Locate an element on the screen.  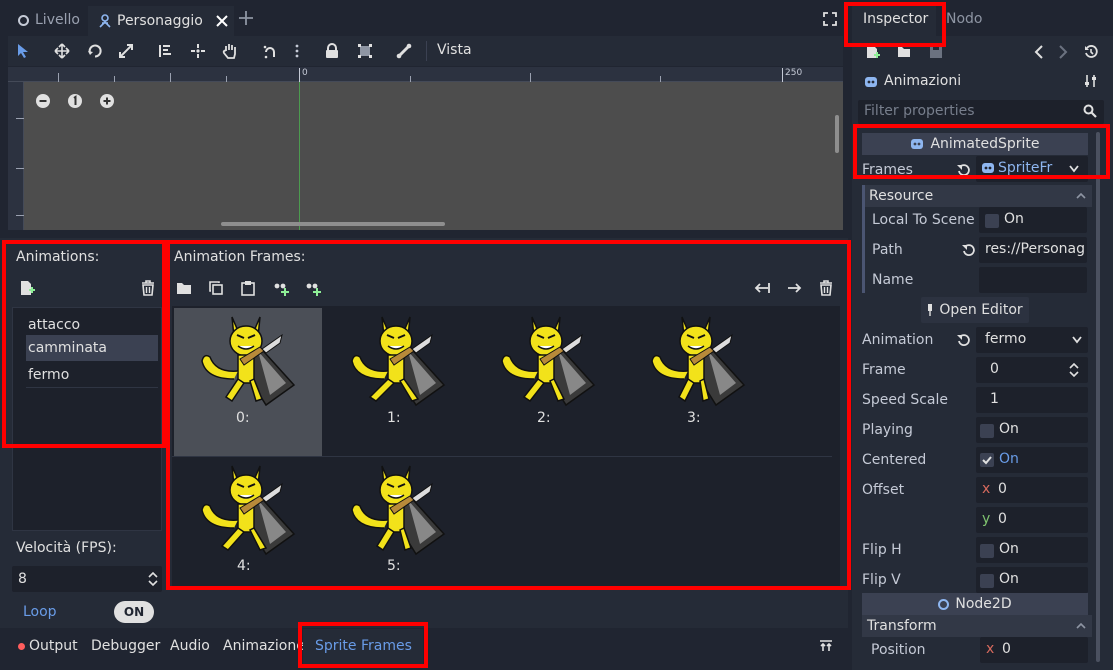
playing-label: Playing is located at coordinates (887, 430).